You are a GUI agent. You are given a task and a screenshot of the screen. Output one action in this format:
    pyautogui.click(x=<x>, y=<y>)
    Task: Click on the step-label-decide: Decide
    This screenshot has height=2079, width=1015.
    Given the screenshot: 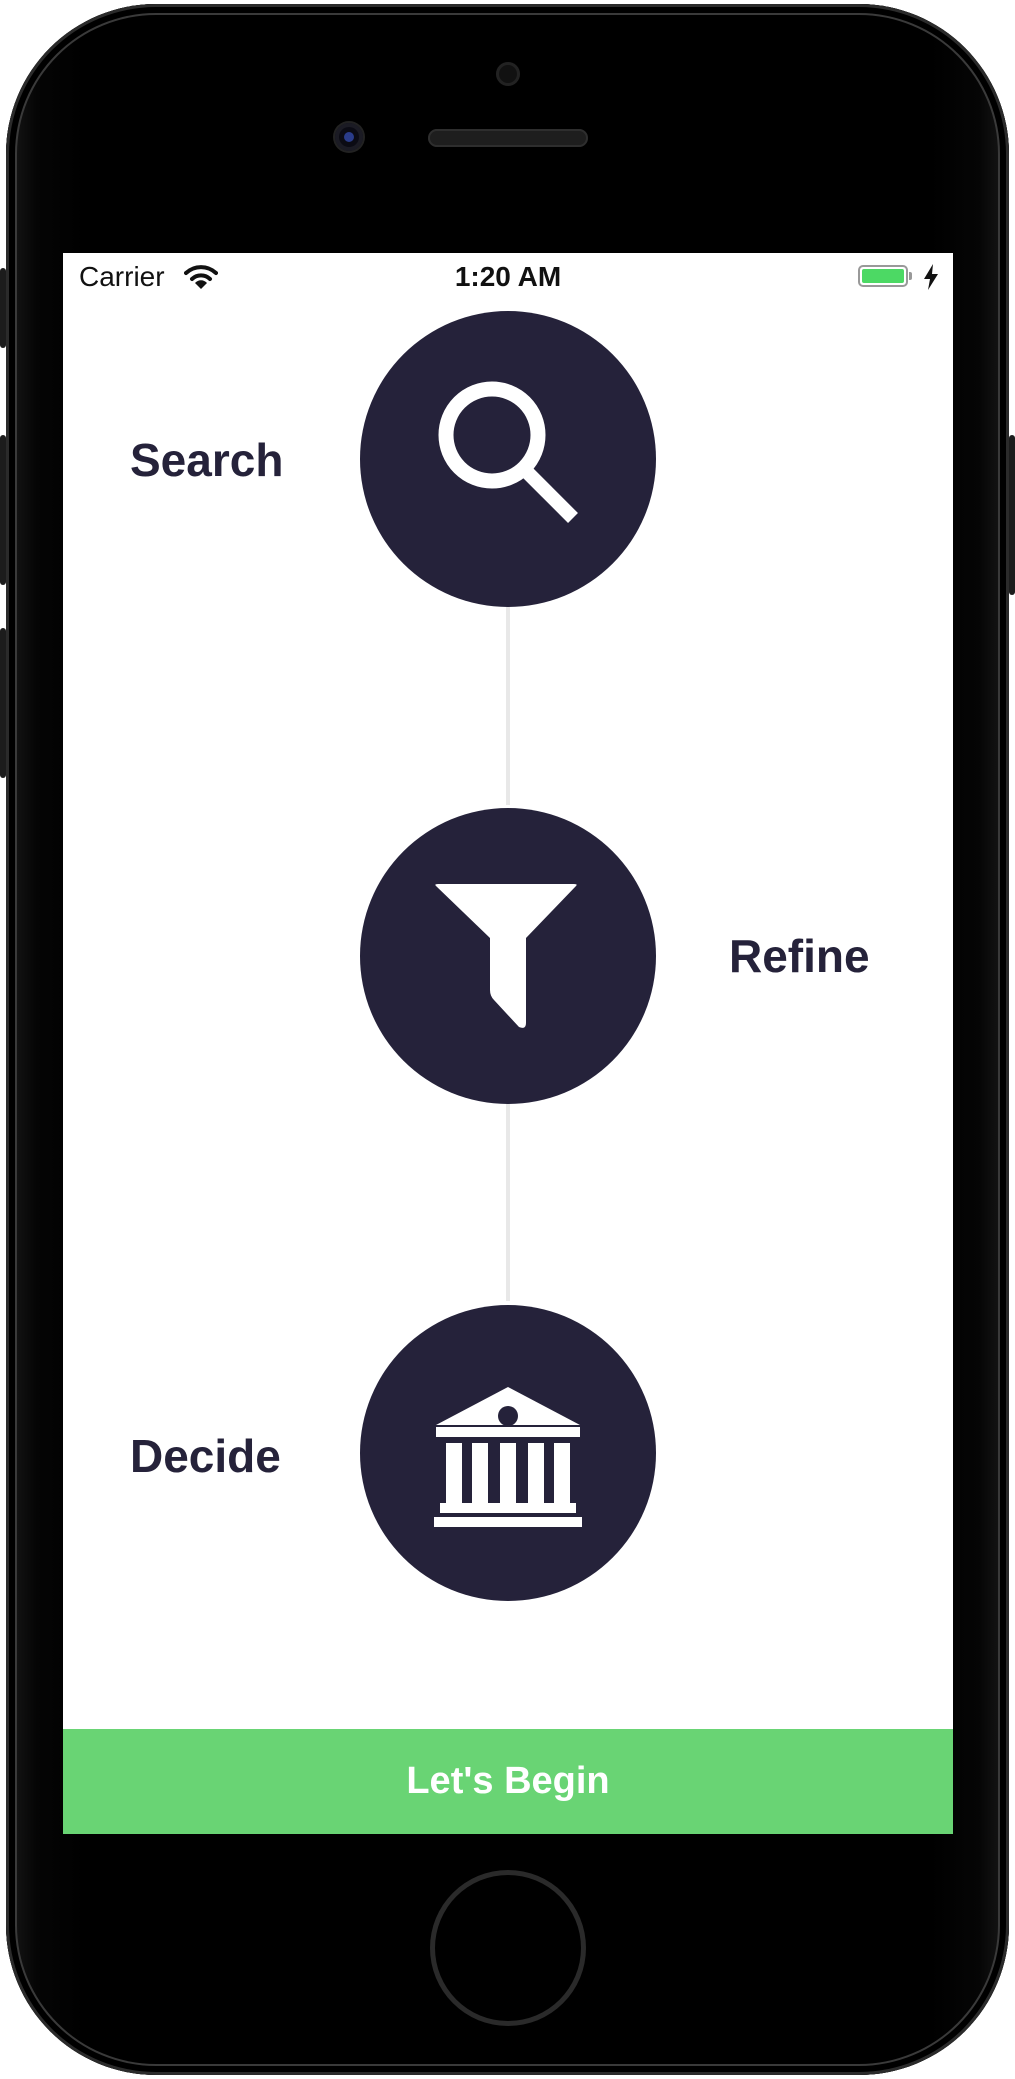 What is the action you would take?
    pyautogui.click(x=205, y=1456)
    